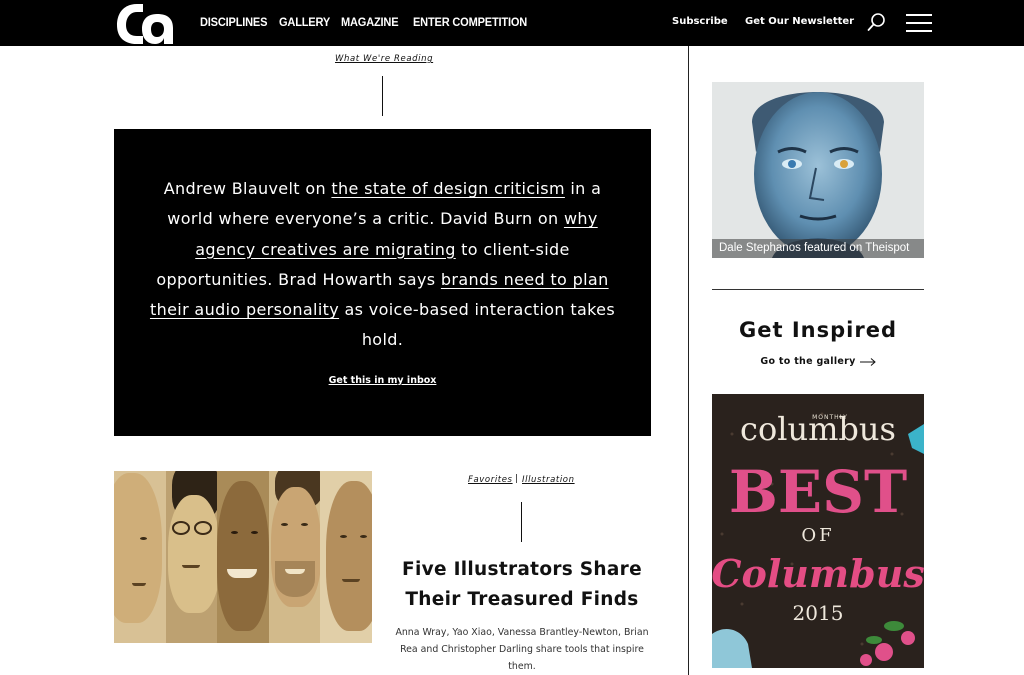 The height and width of the screenshot is (675, 1024). Describe the element at coordinates (370, 22) in the screenshot. I see `nav-magazine: MAGAZINE` at that location.